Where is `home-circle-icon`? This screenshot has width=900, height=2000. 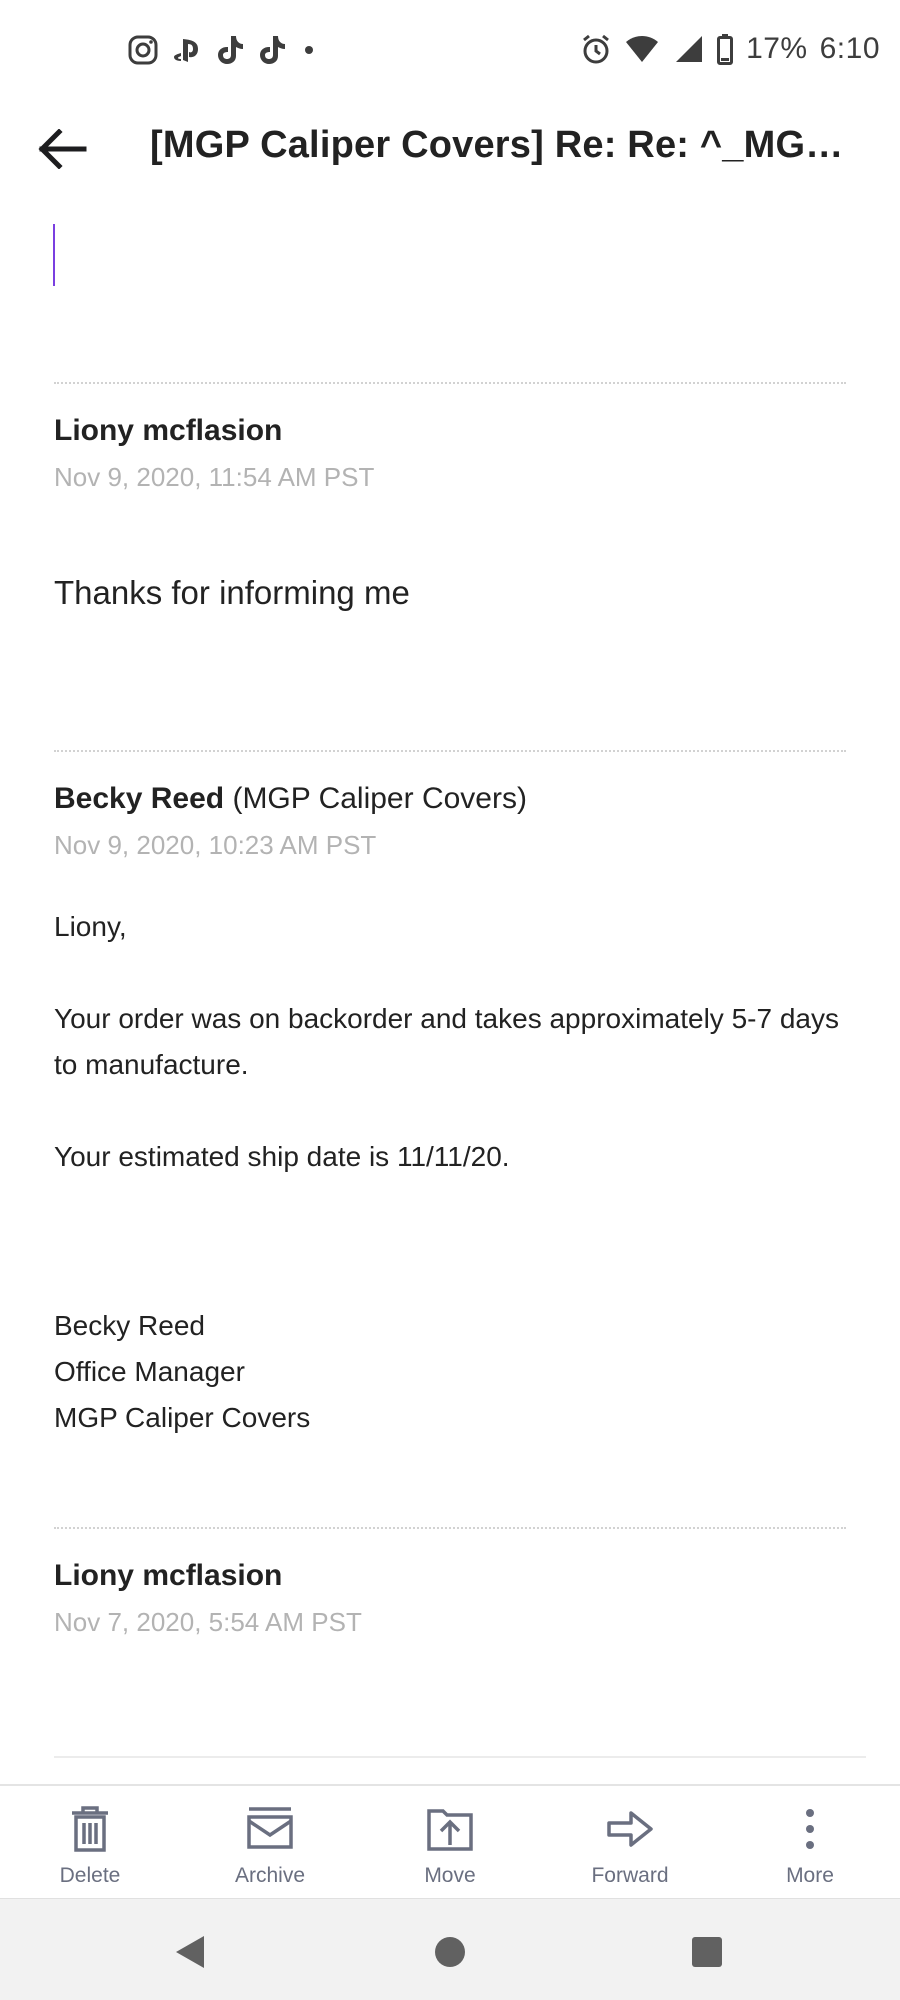
home-circle-icon is located at coordinates (450, 1952).